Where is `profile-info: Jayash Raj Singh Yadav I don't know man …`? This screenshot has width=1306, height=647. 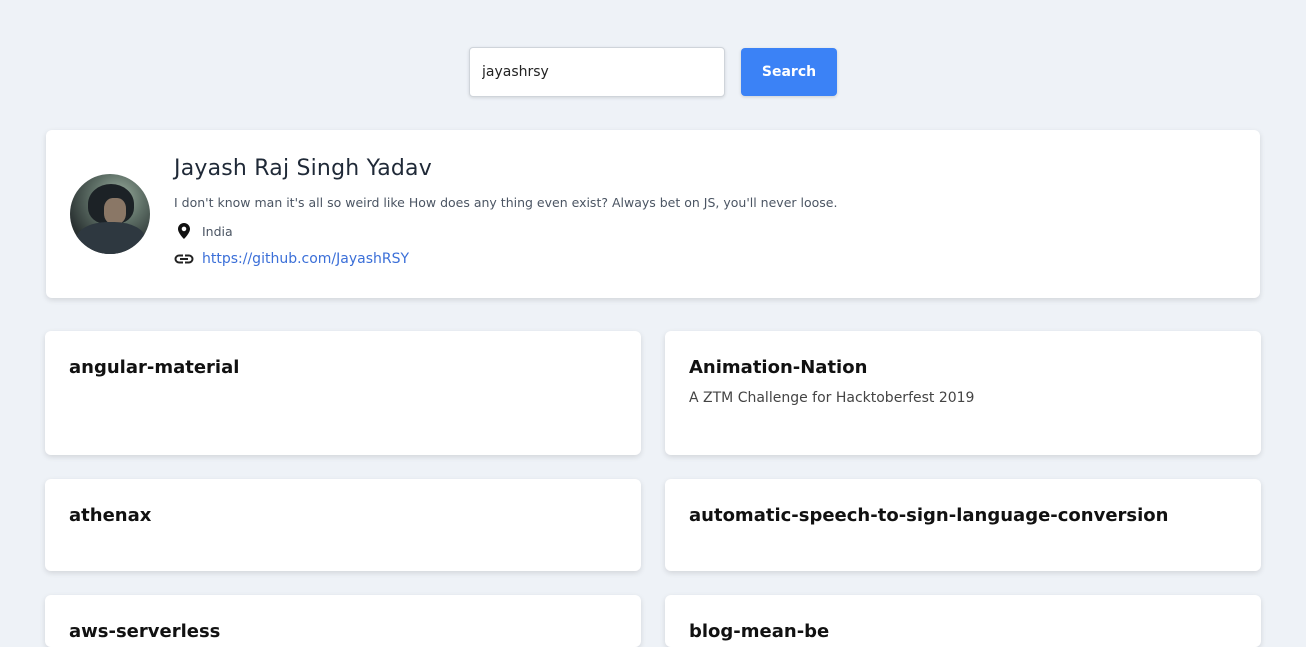 profile-info: Jayash Raj Singh Yadav I don't know man … is located at coordinates (505, 212).